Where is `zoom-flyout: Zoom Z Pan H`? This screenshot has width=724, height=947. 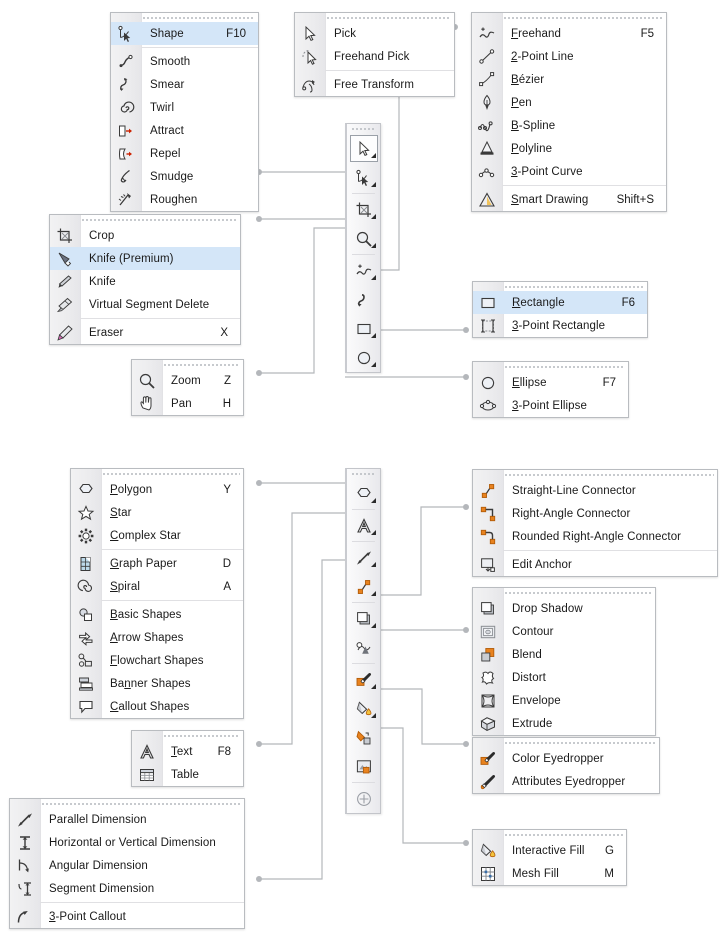 zoom-flyout: Zoom Z Pan H is located at coordinates (187, 387).